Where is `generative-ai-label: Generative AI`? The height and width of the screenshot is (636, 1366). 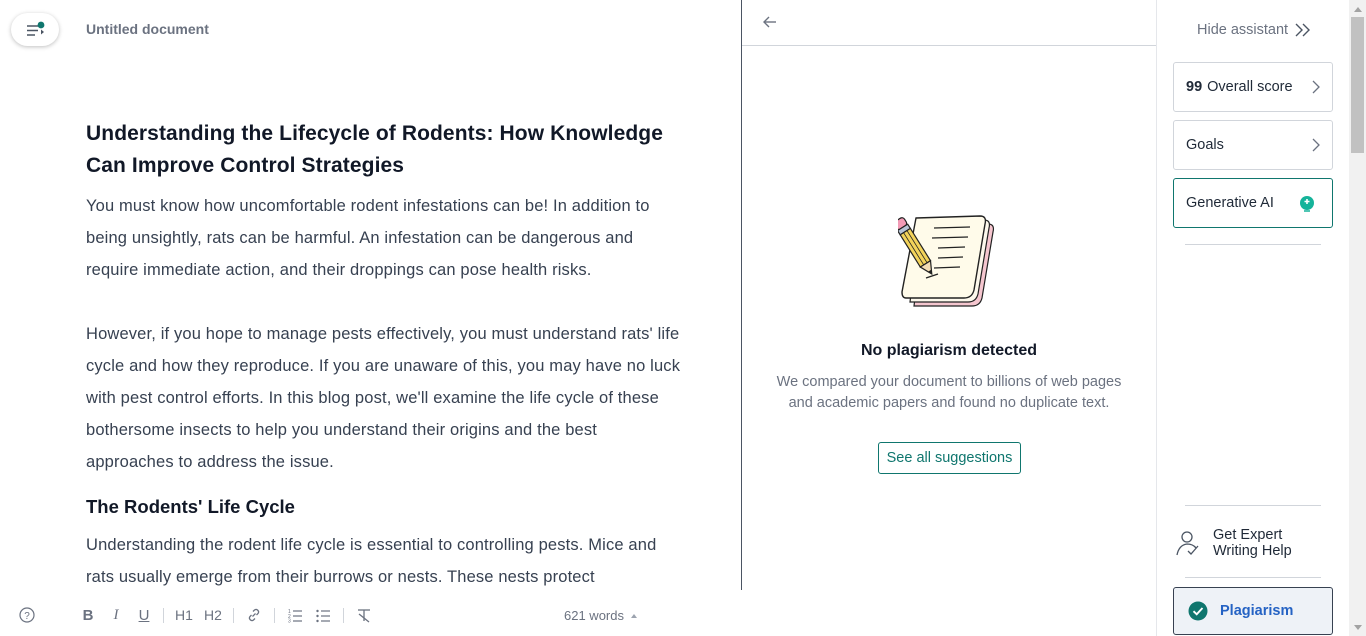 generative-ai-label: Generative AI is located at coordinates (1230, 203).